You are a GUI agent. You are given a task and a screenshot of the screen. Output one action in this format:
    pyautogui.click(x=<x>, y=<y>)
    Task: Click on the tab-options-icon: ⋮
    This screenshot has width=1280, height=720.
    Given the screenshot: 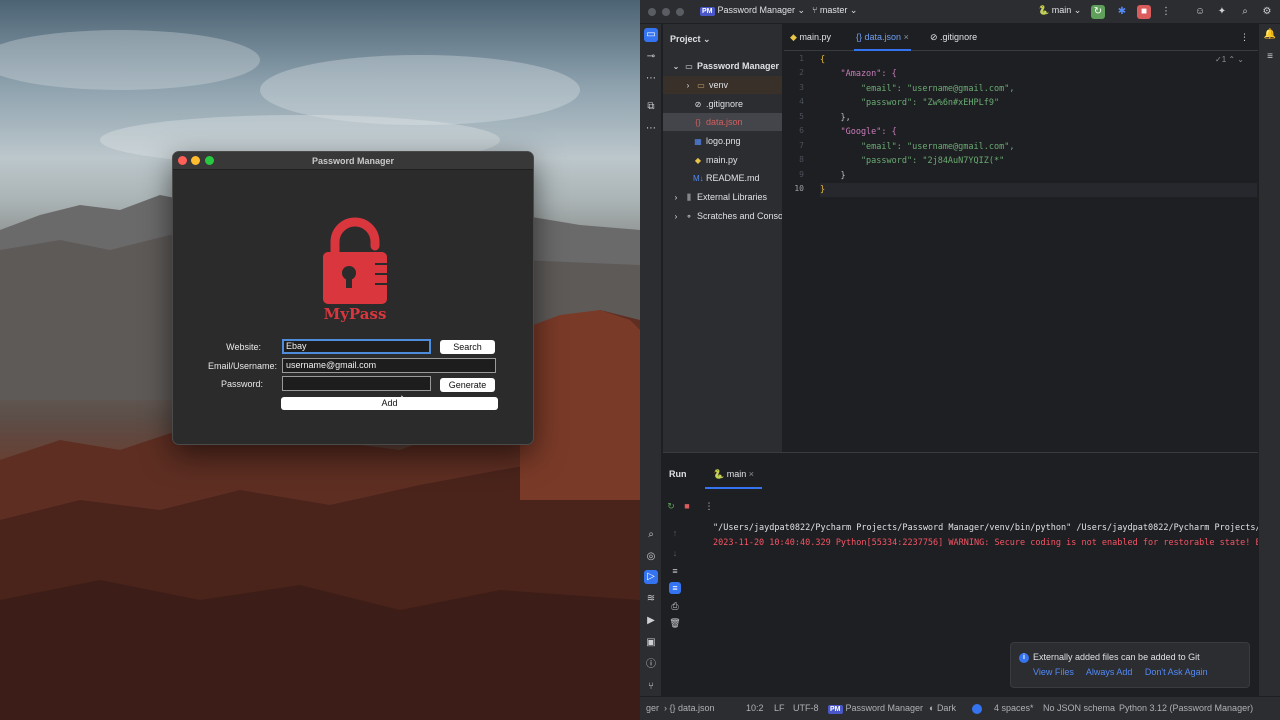 What is the action you would take?
    pyautogui.click(x=1244, y=37)
    